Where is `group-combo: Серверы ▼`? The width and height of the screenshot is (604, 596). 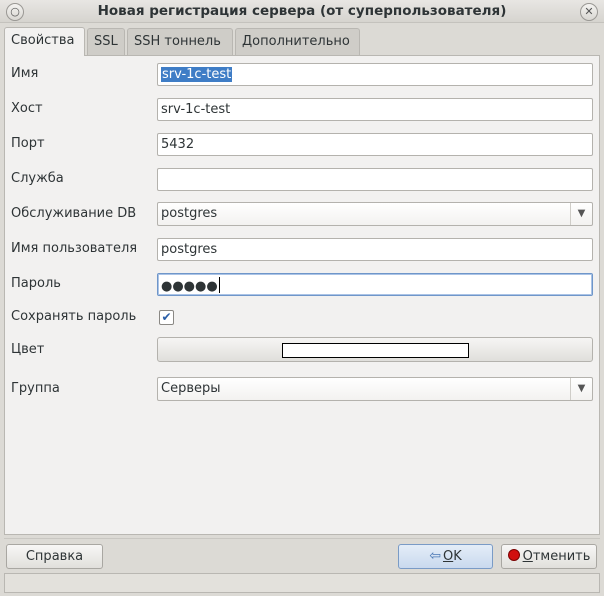
group-combo: Серверы ▼ is located at coordinates (375, 389).